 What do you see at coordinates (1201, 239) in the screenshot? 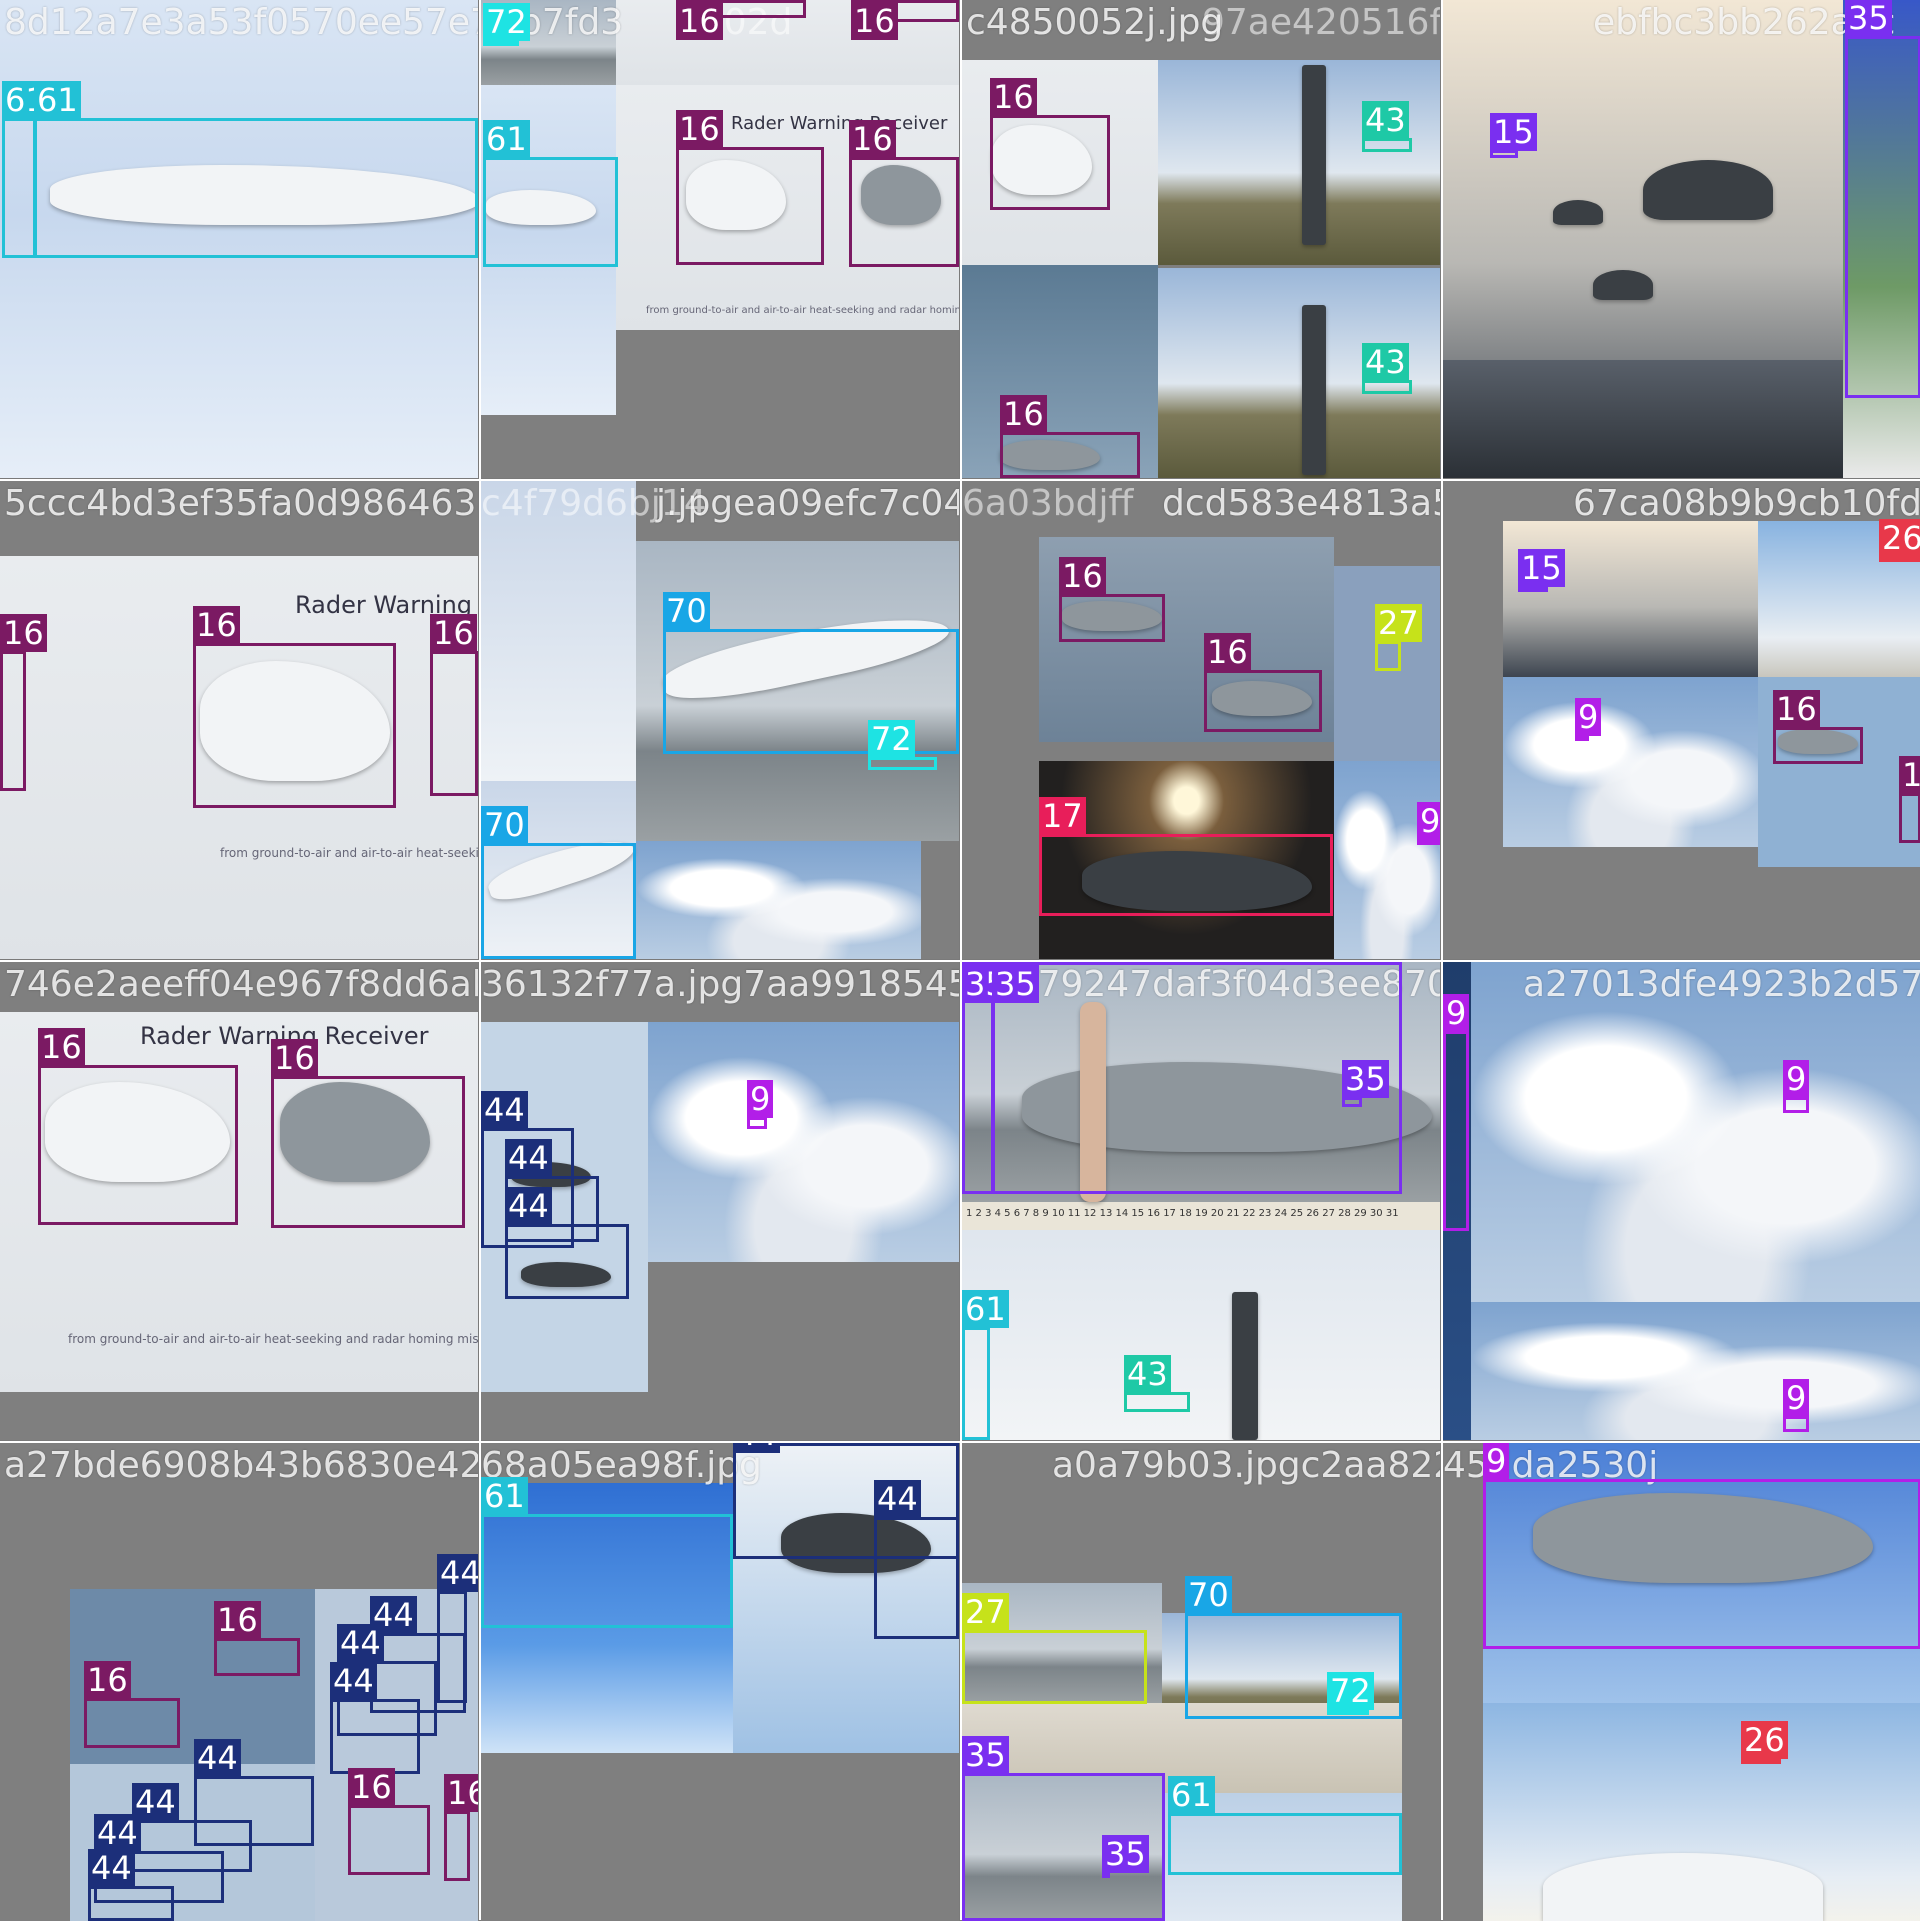
I see `mosaic-tile-3: c4850052j.jpg 97ae420516f98 16 43 43 16` at bounding box center [1201, 239].